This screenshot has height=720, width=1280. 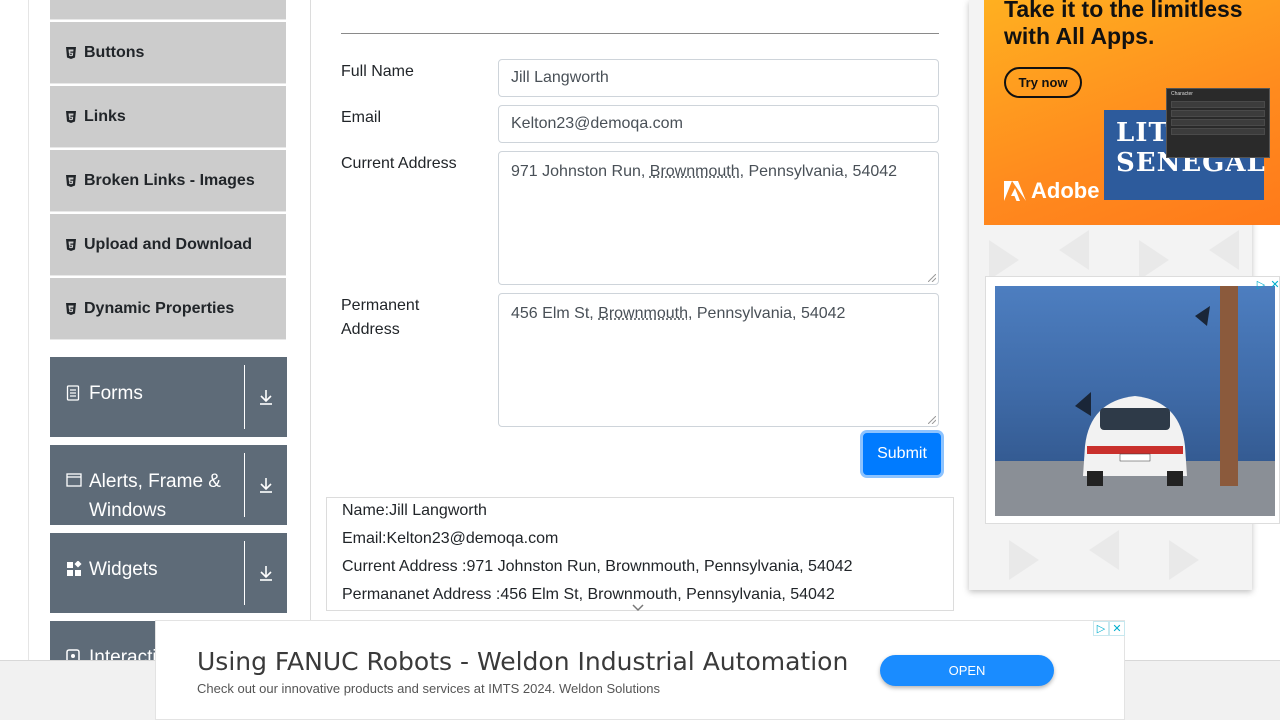 I want to click on group-header: Alerts, Frame & Windows, so click(x=147, y=485).